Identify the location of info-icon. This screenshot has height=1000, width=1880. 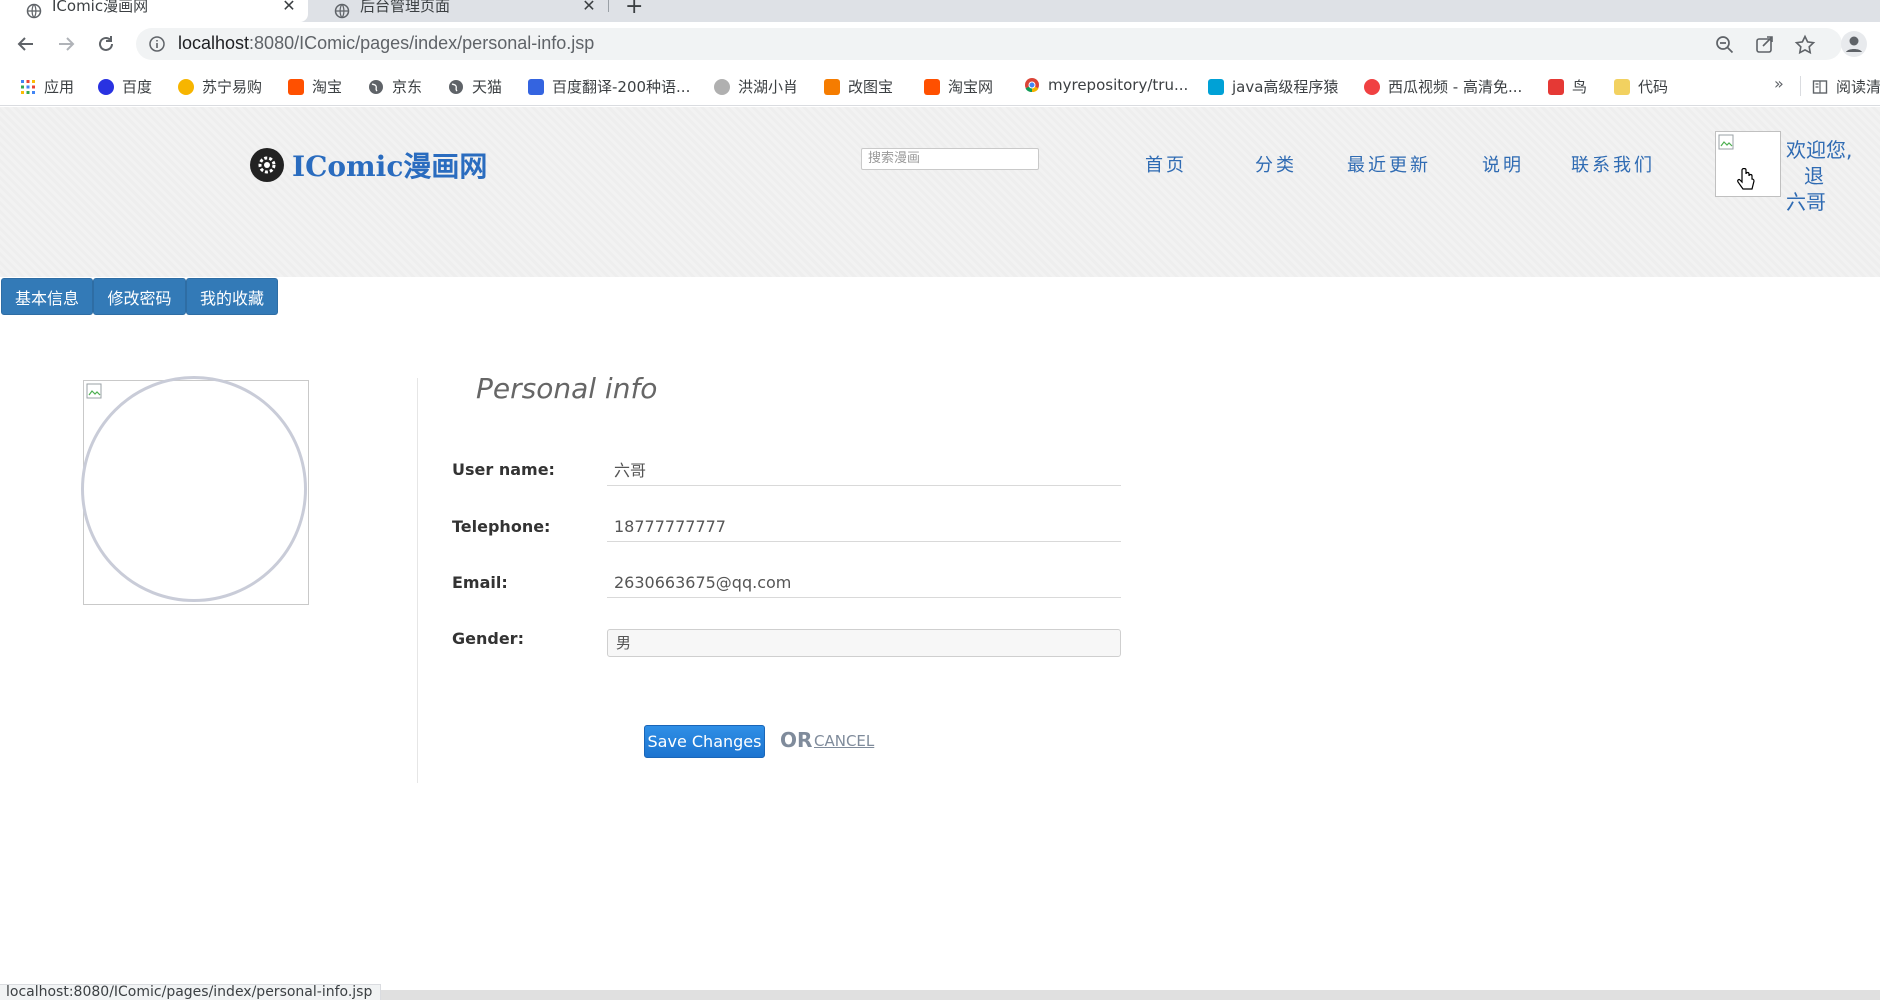
(157, 44).